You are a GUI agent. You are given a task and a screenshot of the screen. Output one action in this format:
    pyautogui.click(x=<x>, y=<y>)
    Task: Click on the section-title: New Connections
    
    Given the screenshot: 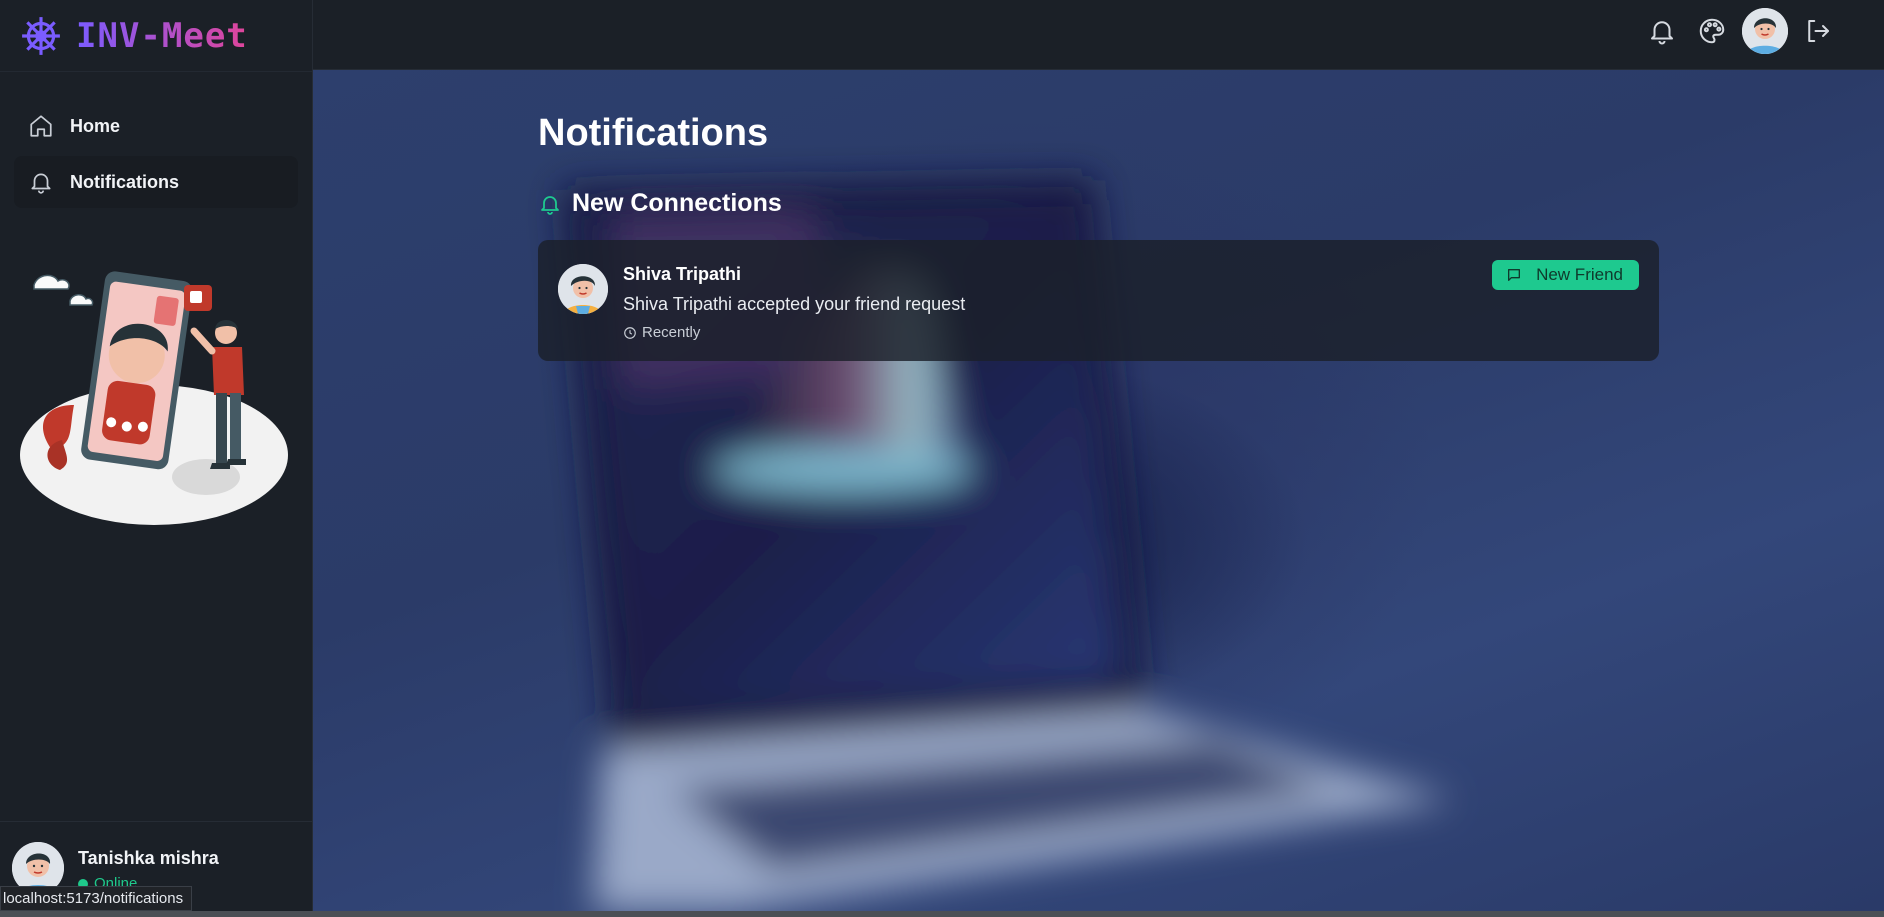 What is the action you would take?
    pyautogui.click(x=677, y=203)
    